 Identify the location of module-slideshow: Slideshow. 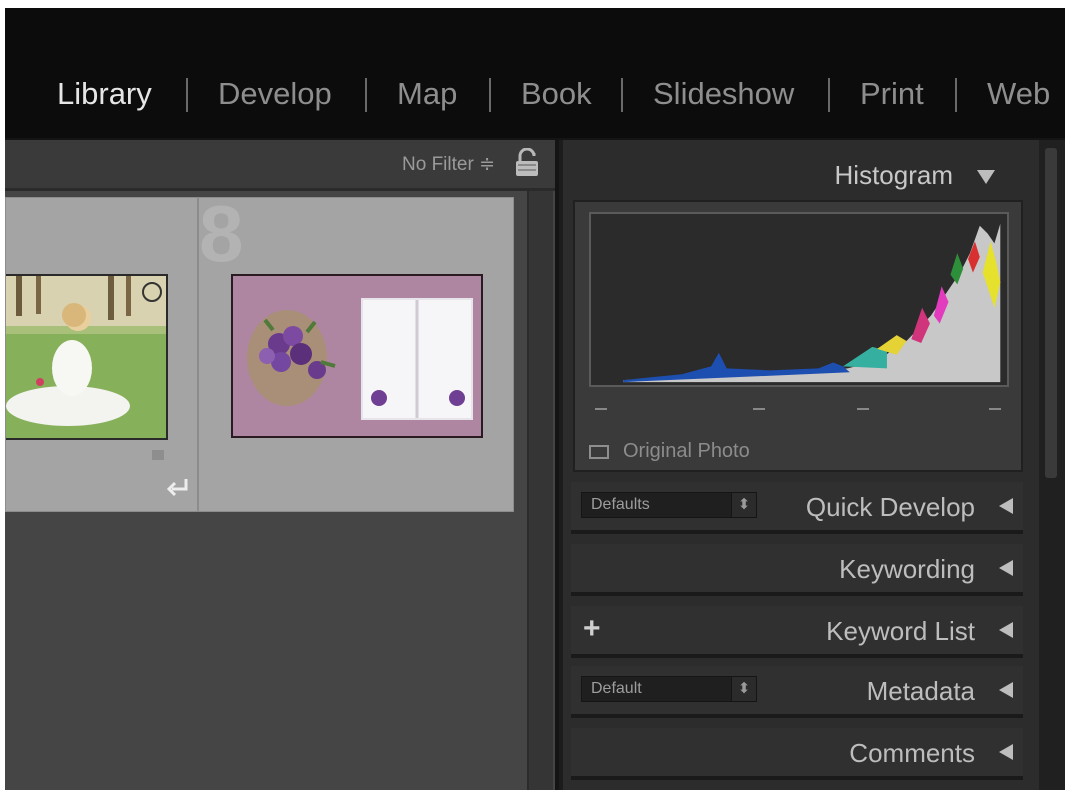
(723, 94).